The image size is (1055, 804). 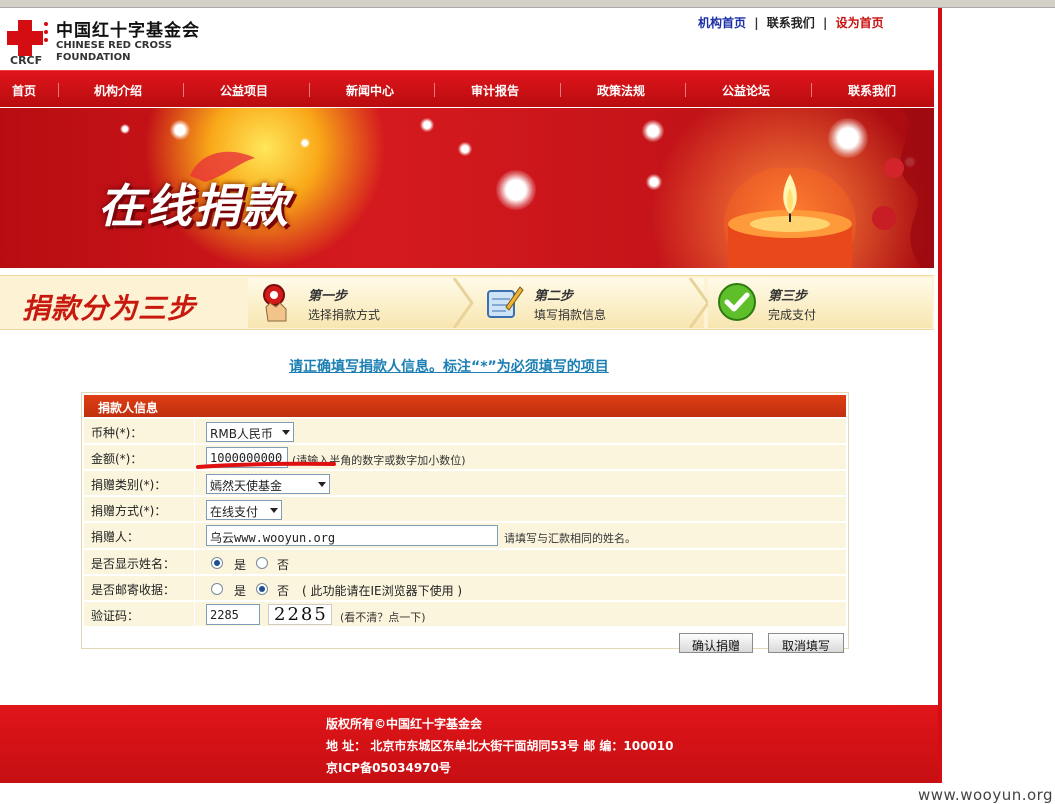 I want to click on nav-item-news: 新闻中心, so click(x=370, y=90).